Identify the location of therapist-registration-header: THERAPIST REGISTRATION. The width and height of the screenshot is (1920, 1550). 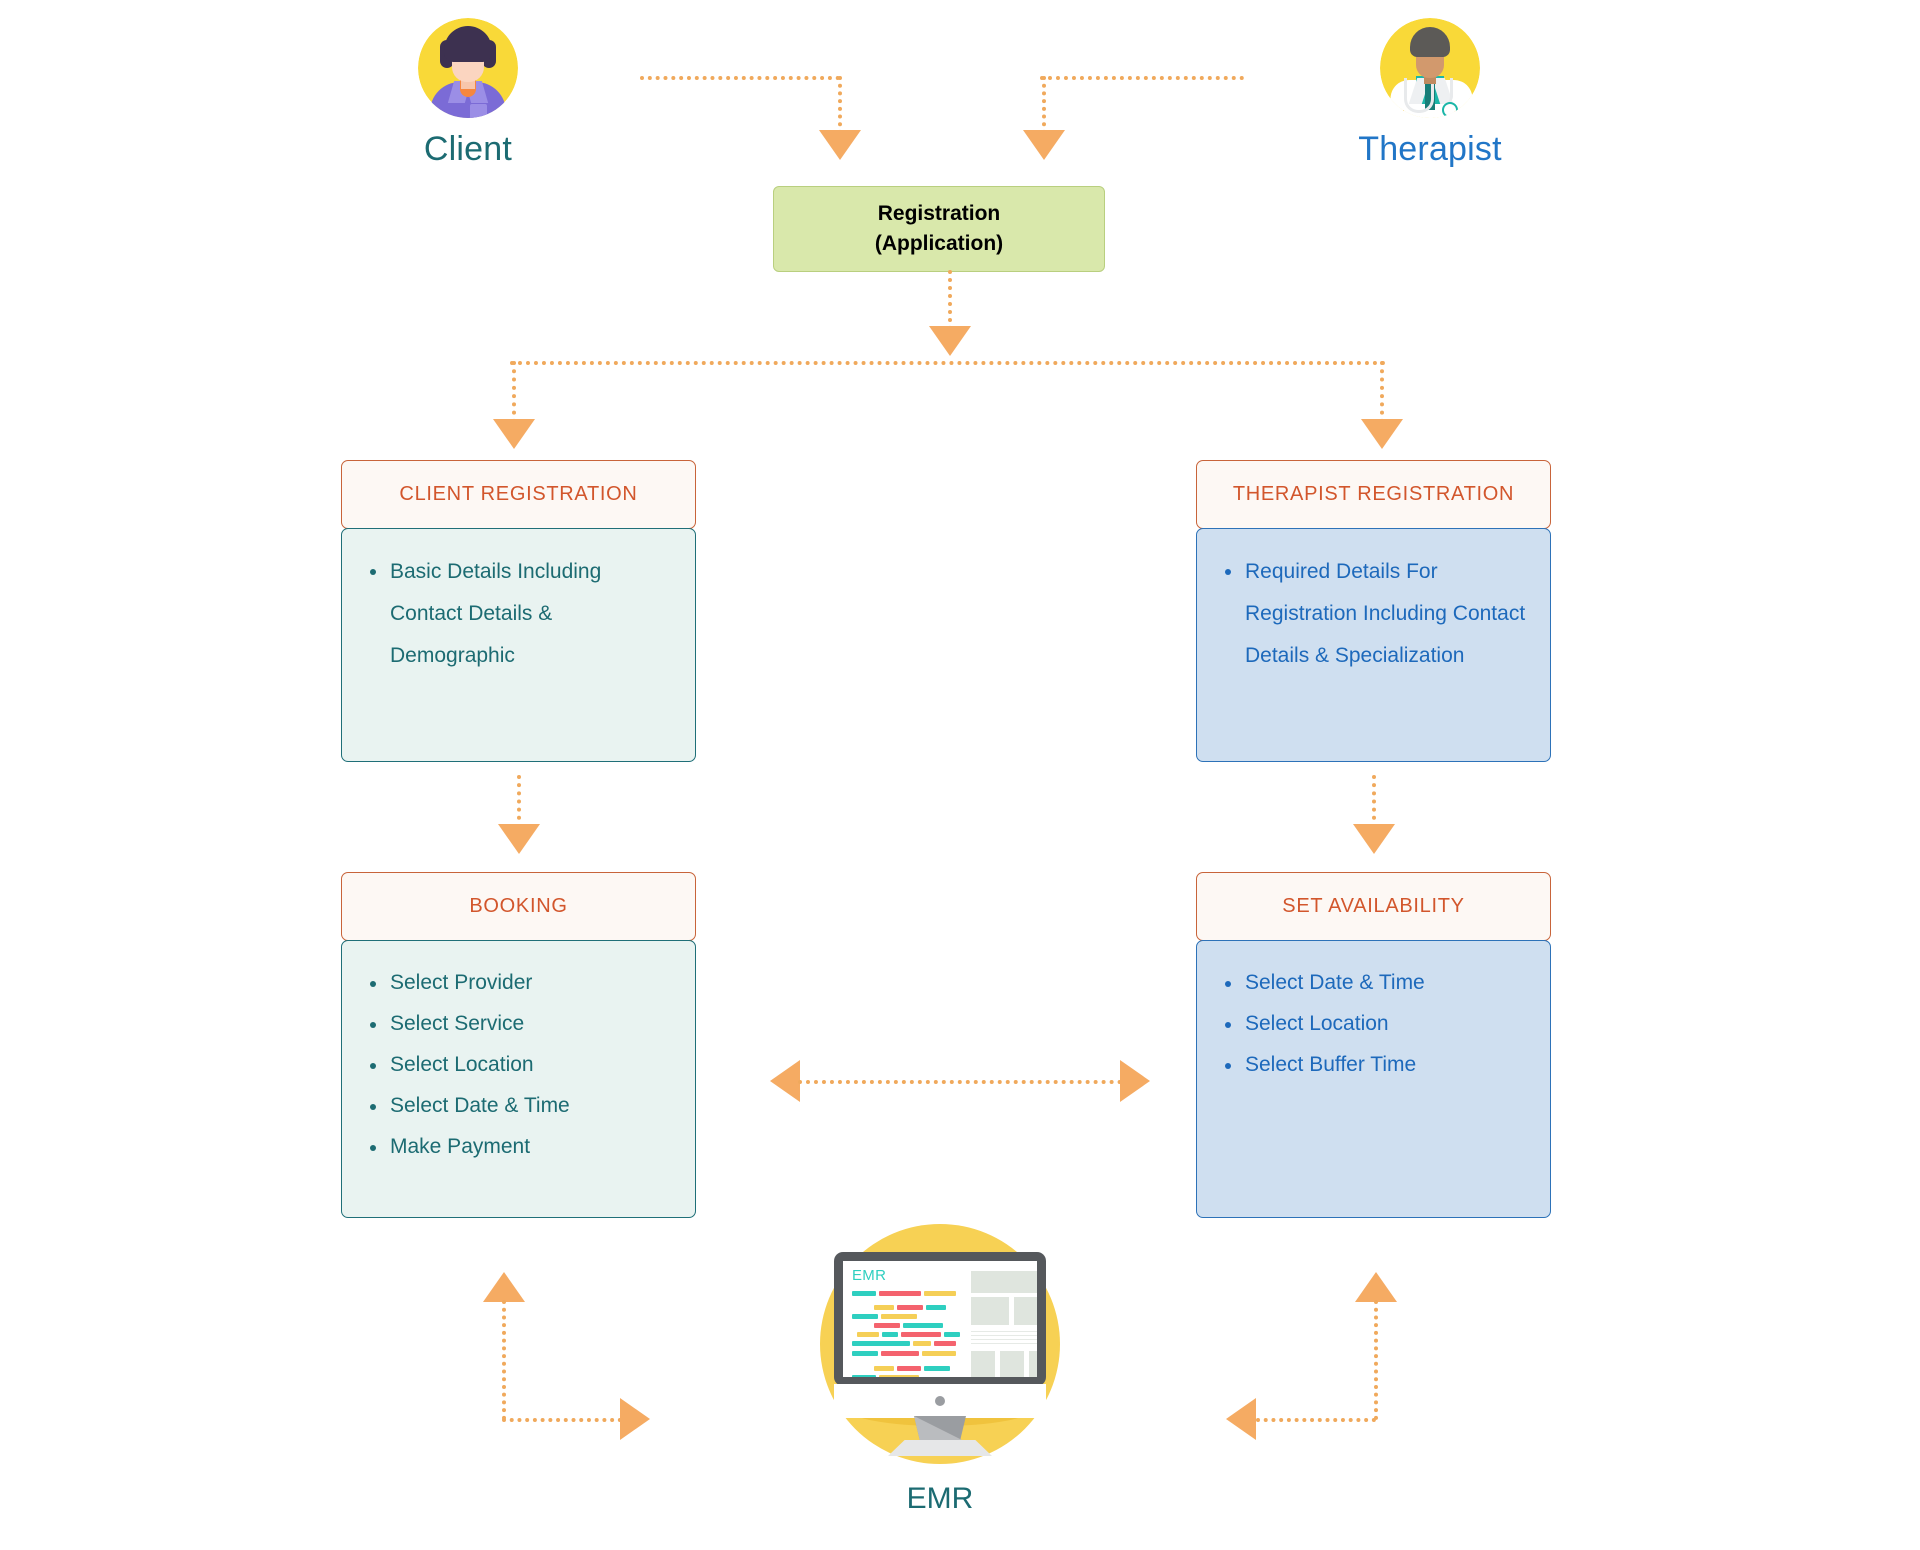
(1373, 494).